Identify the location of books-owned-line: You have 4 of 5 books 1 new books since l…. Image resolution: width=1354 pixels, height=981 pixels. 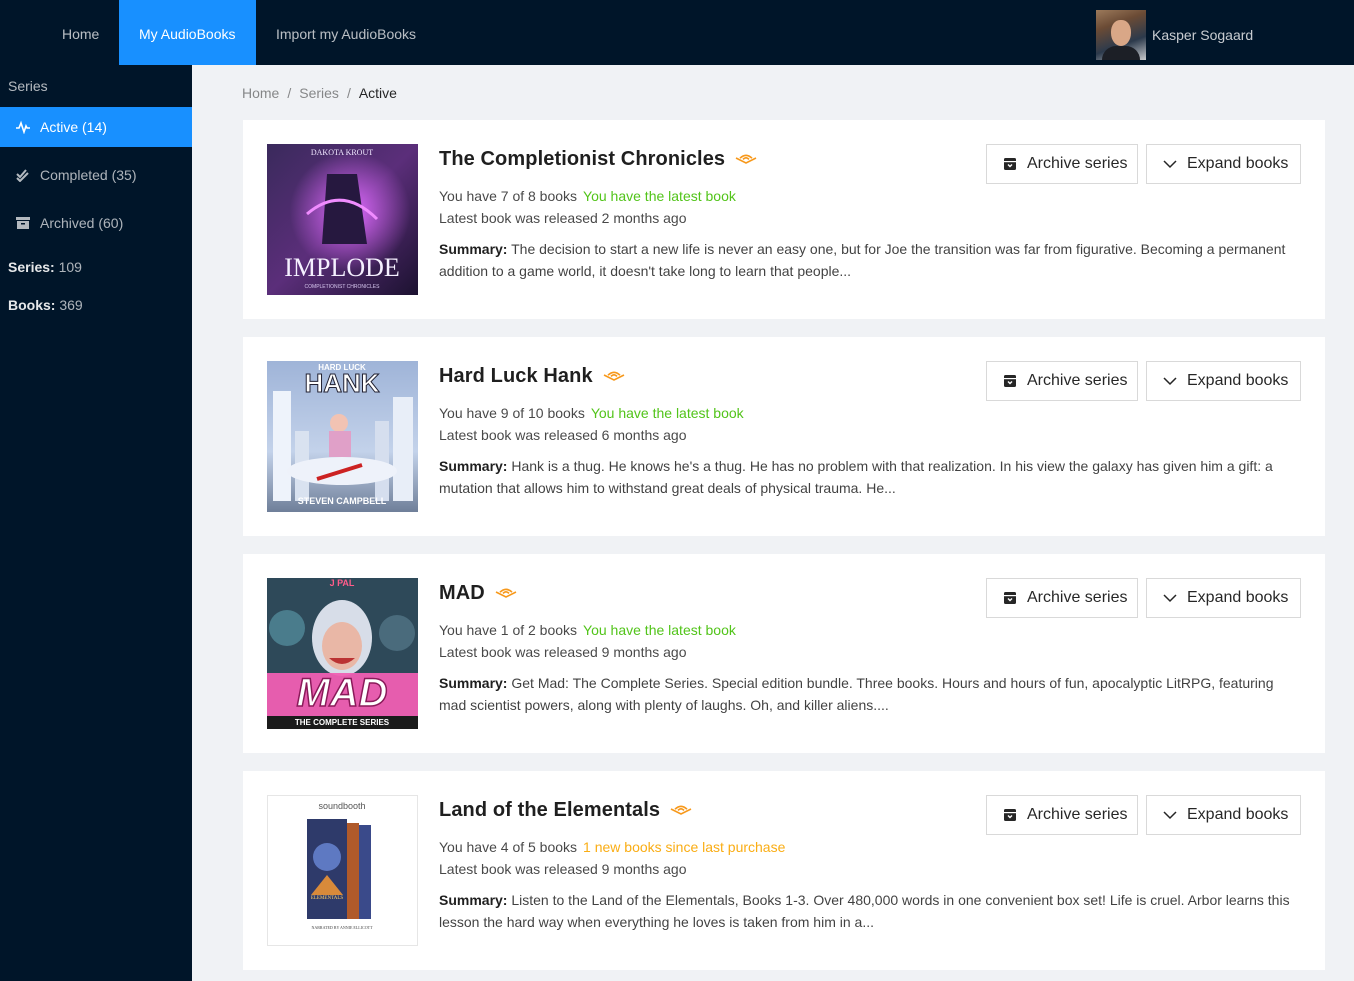
(612, 847).